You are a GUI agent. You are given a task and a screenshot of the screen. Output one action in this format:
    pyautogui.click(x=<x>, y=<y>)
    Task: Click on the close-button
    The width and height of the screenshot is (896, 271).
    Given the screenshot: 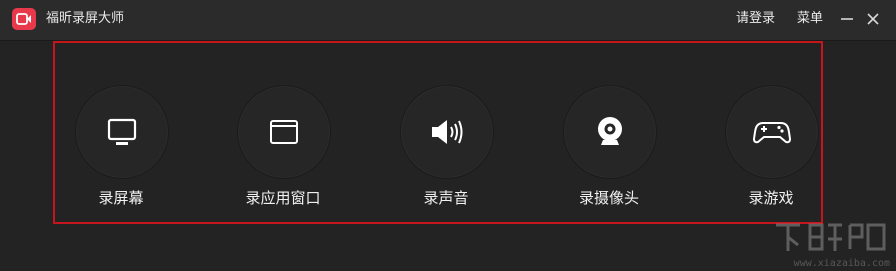 What is the action you would take?
    pyautogui.click(x=873, y=19)
    